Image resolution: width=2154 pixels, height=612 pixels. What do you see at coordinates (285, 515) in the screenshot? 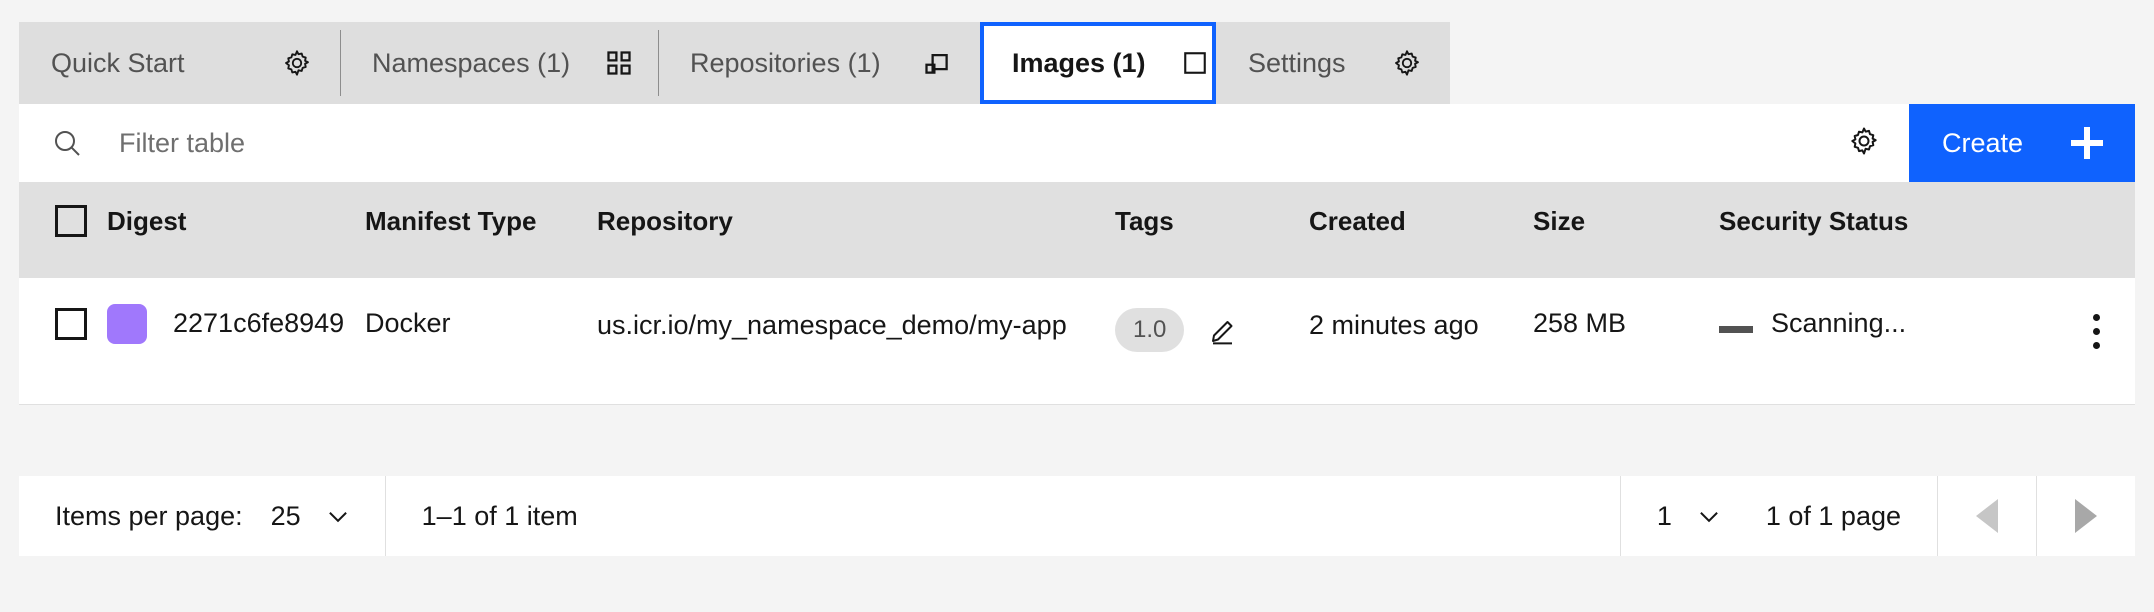
I see `items-per-page-value: 25` at bounding box center [285, 515].